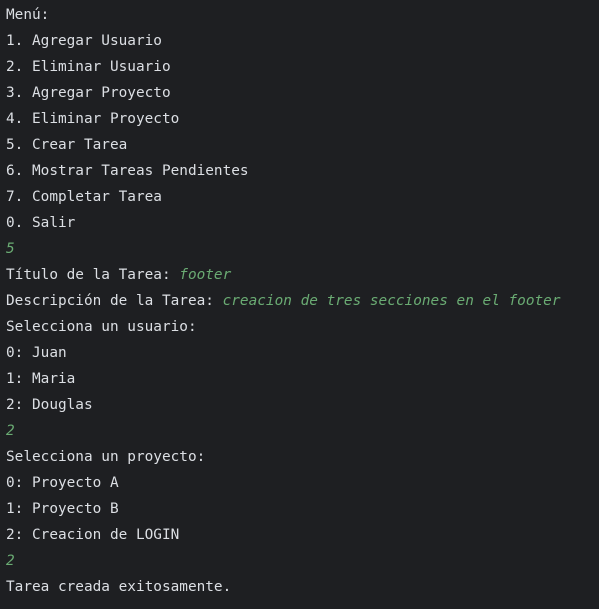 The image size is (599, 609). Describe the element at coordinates (10, 431) in the screenshot. I see `user-choice-input: 2` at that location.